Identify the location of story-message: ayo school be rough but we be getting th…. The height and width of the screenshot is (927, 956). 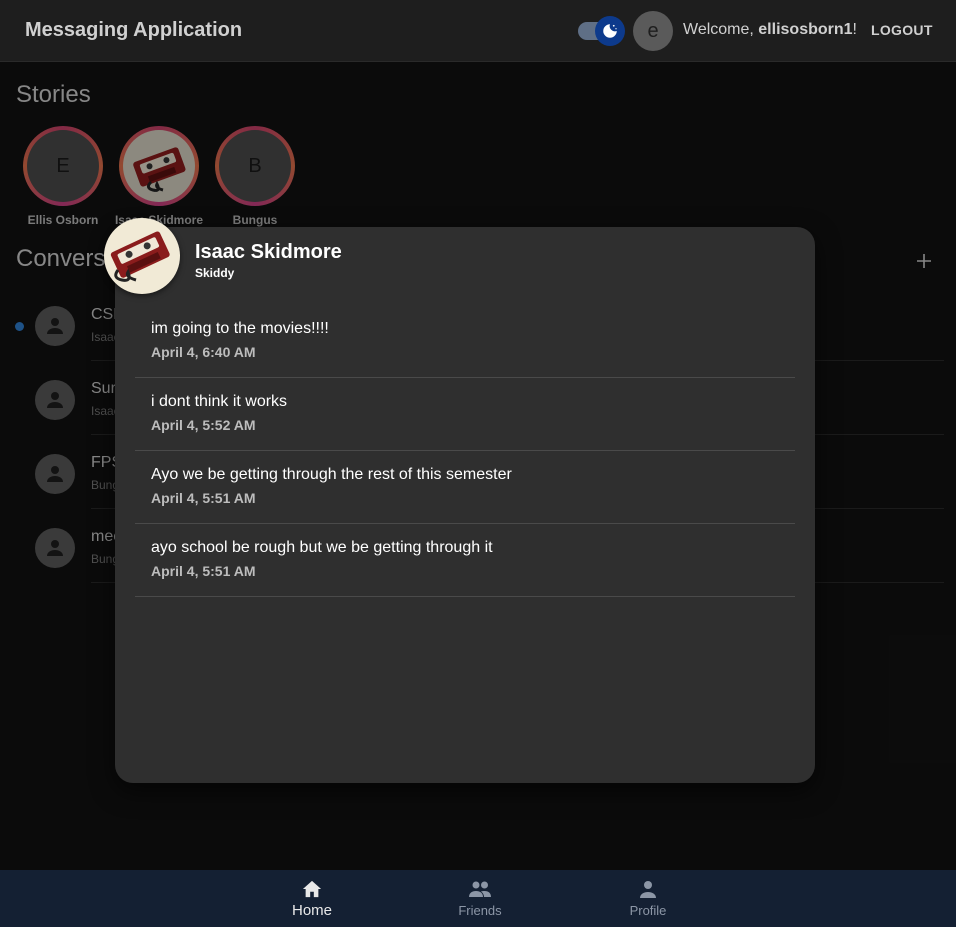
(465, 560).